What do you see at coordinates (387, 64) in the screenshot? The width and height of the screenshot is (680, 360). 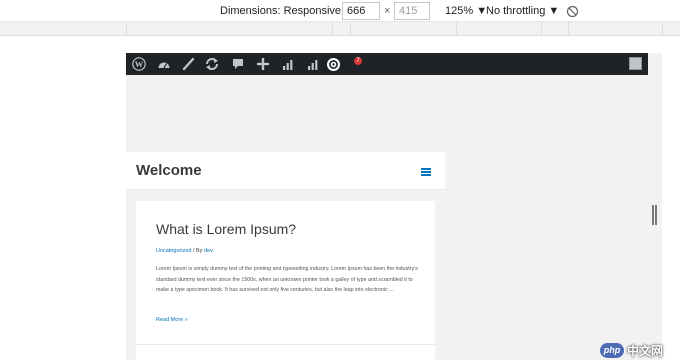 I see `wp-admin-bar: W 7` at bounding box center [387, 64].